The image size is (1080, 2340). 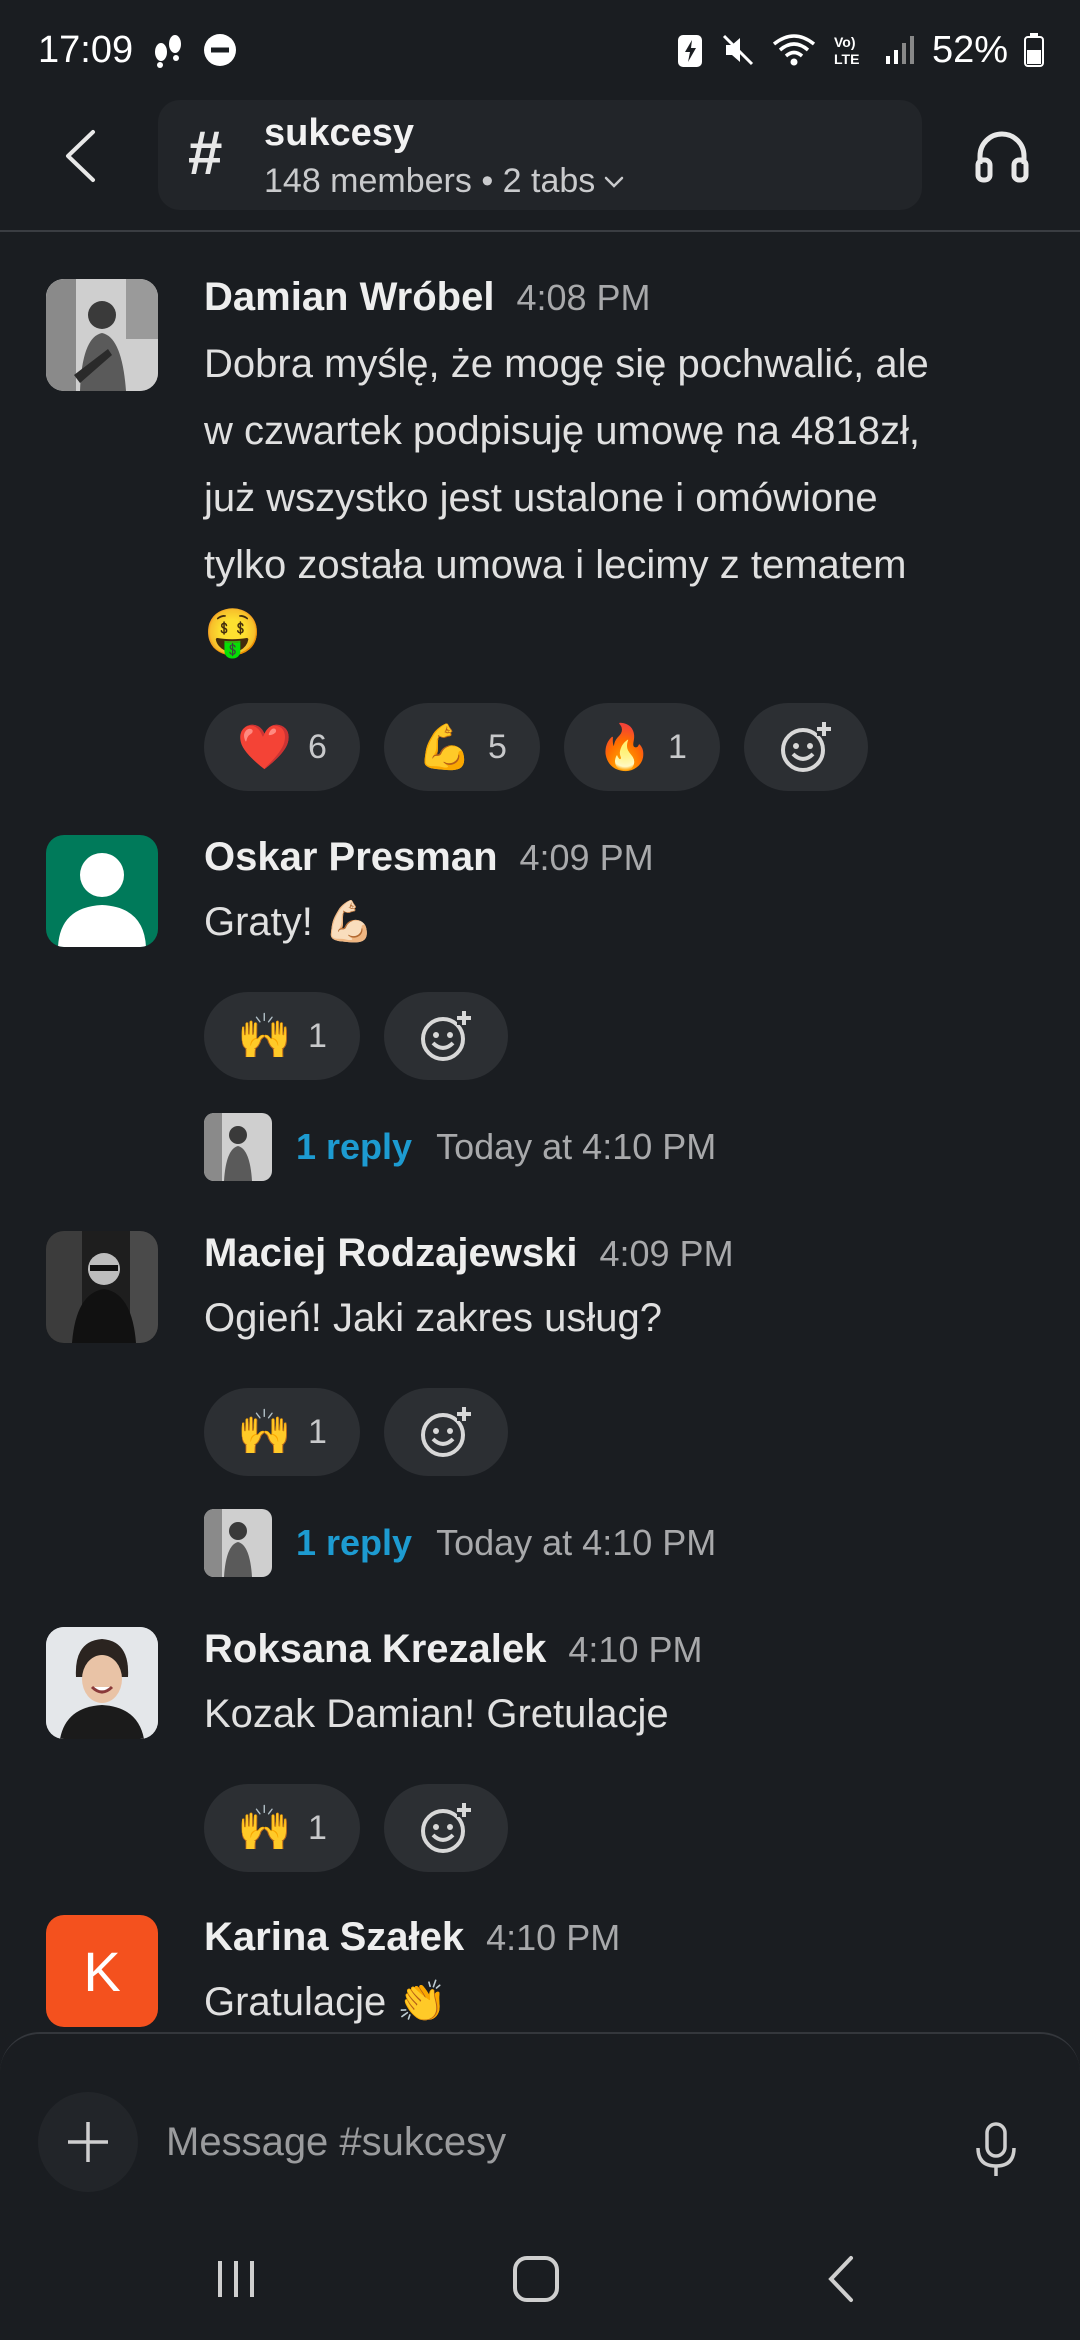 I want to click on author-name: Karina Szałek, so click(x=334, y=1937).